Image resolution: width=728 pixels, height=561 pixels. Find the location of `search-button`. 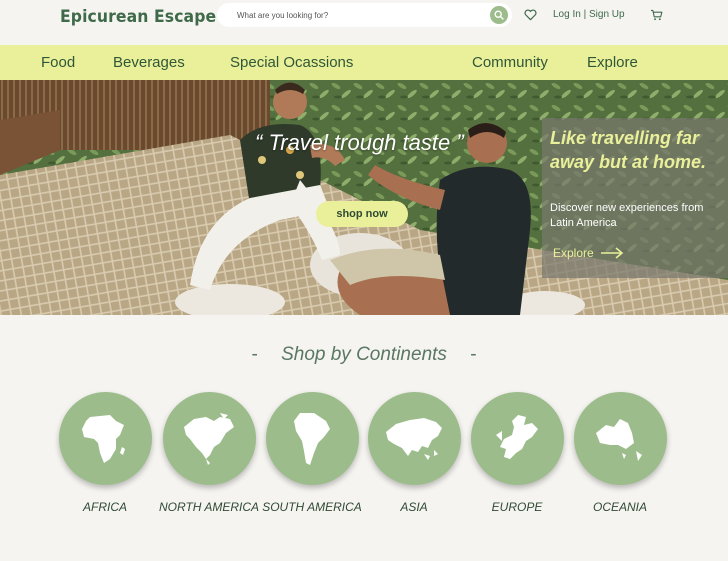

search-button is located at coordinates (499, 15).